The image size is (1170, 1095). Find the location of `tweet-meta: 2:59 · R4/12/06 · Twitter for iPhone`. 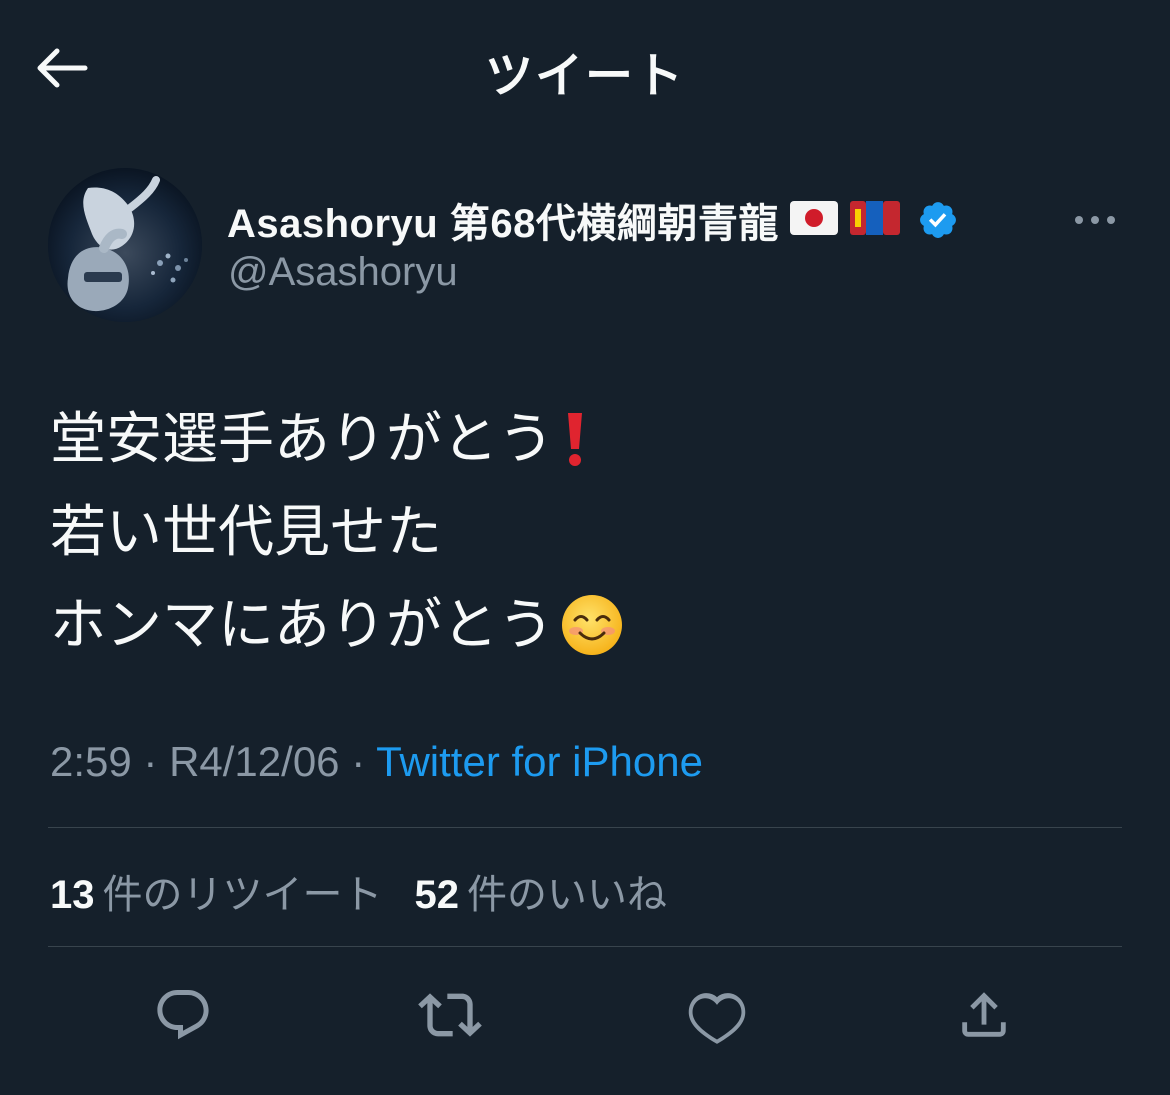

tweet-meta: 2:59 · R4/12/06 · Twitter for iPhone is located at coordinates (376, 762).